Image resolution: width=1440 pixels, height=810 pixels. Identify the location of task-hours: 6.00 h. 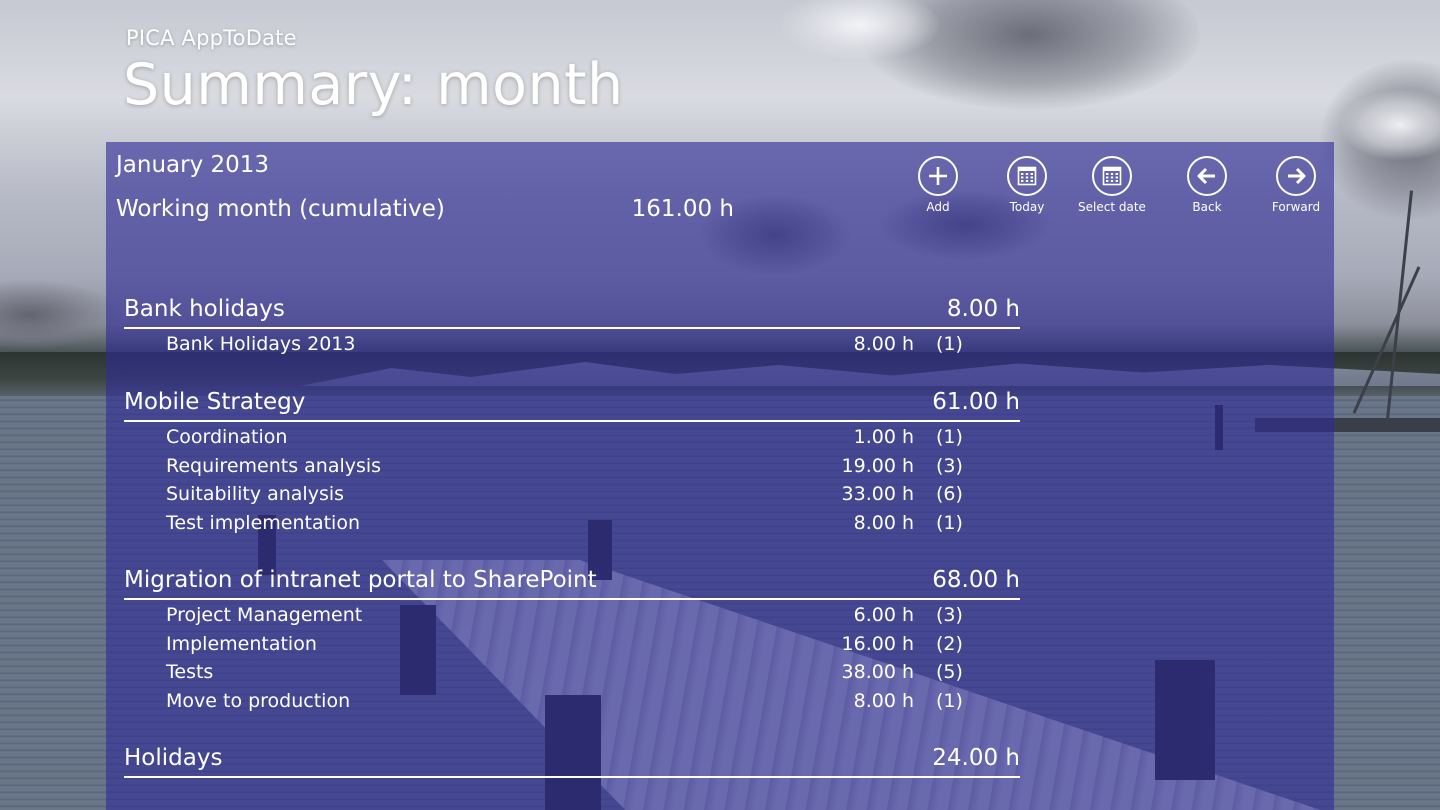
(883, 615).